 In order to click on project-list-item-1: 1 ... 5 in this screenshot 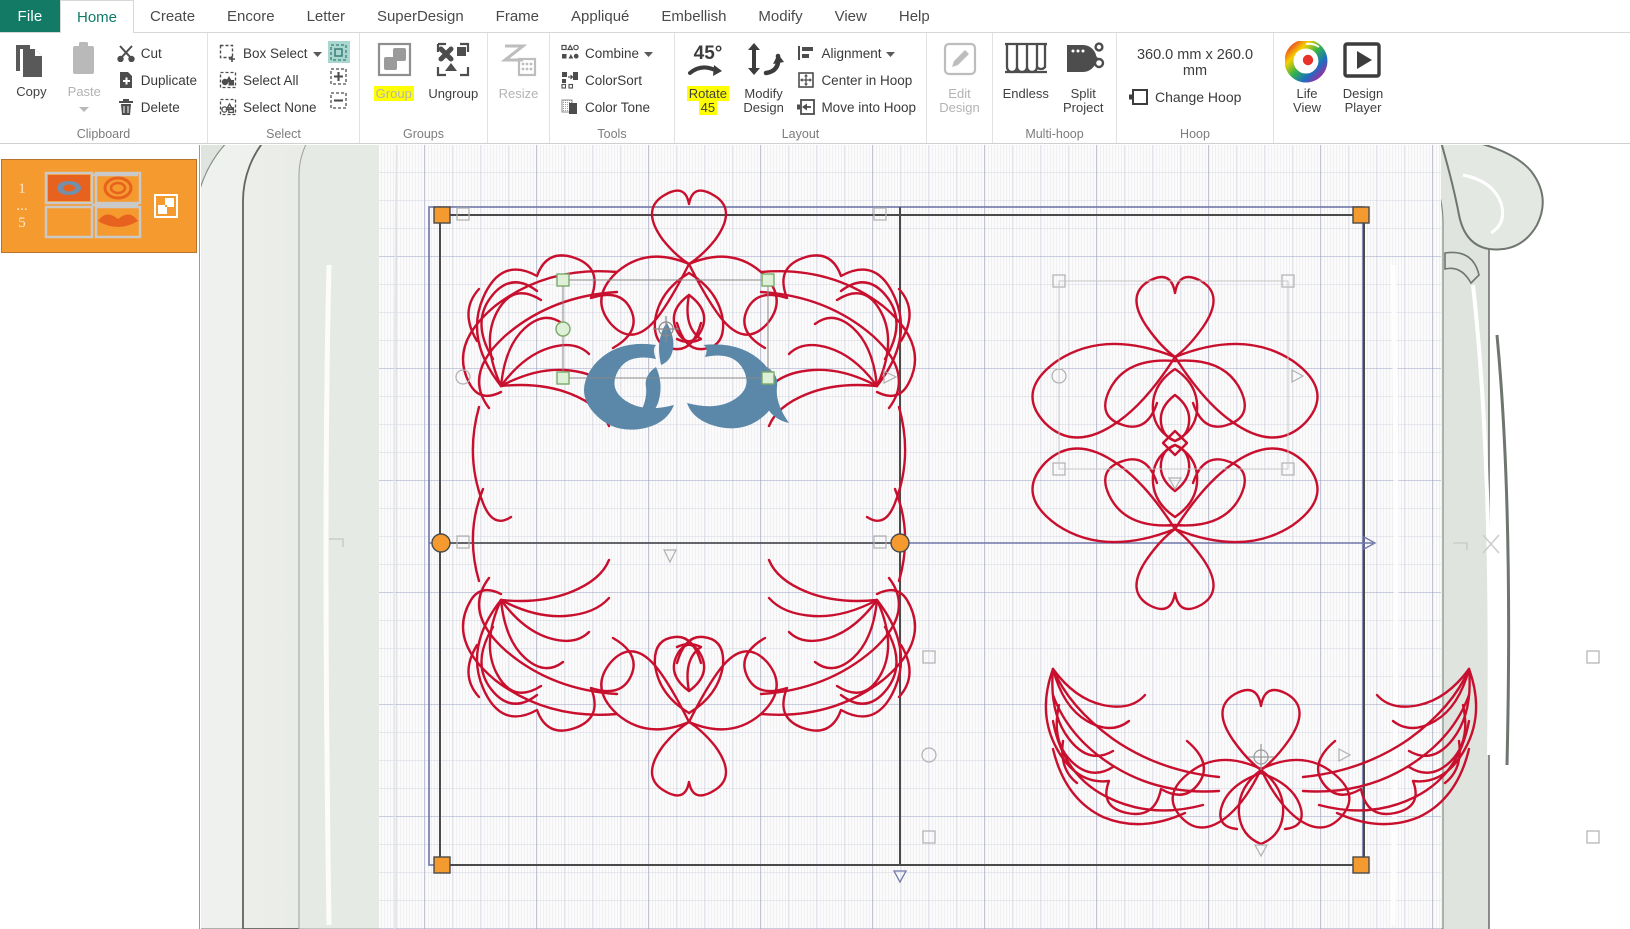, I will do `click(99, 206)`.